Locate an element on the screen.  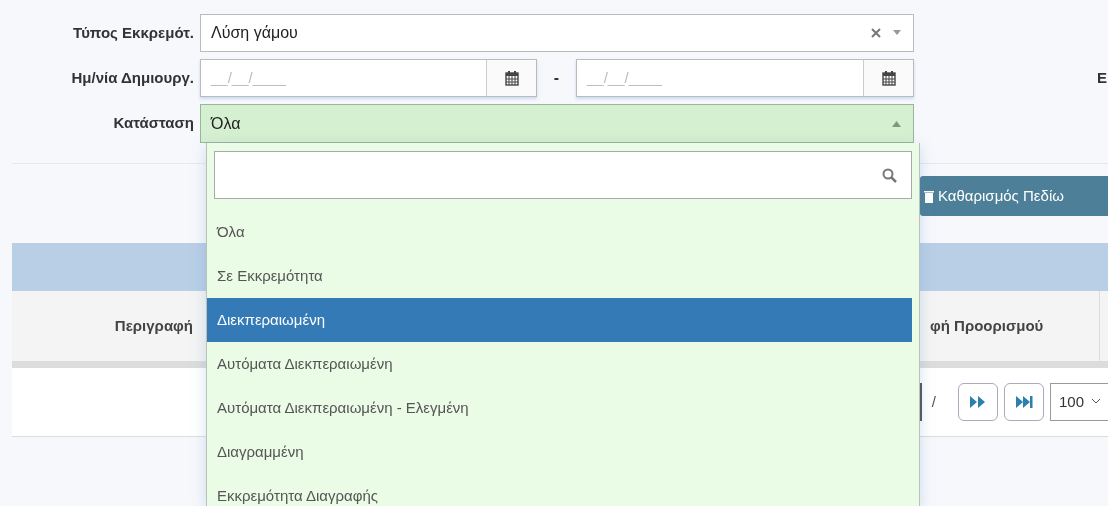
skip-to-end-icon is located at coordinates (1024, 402).